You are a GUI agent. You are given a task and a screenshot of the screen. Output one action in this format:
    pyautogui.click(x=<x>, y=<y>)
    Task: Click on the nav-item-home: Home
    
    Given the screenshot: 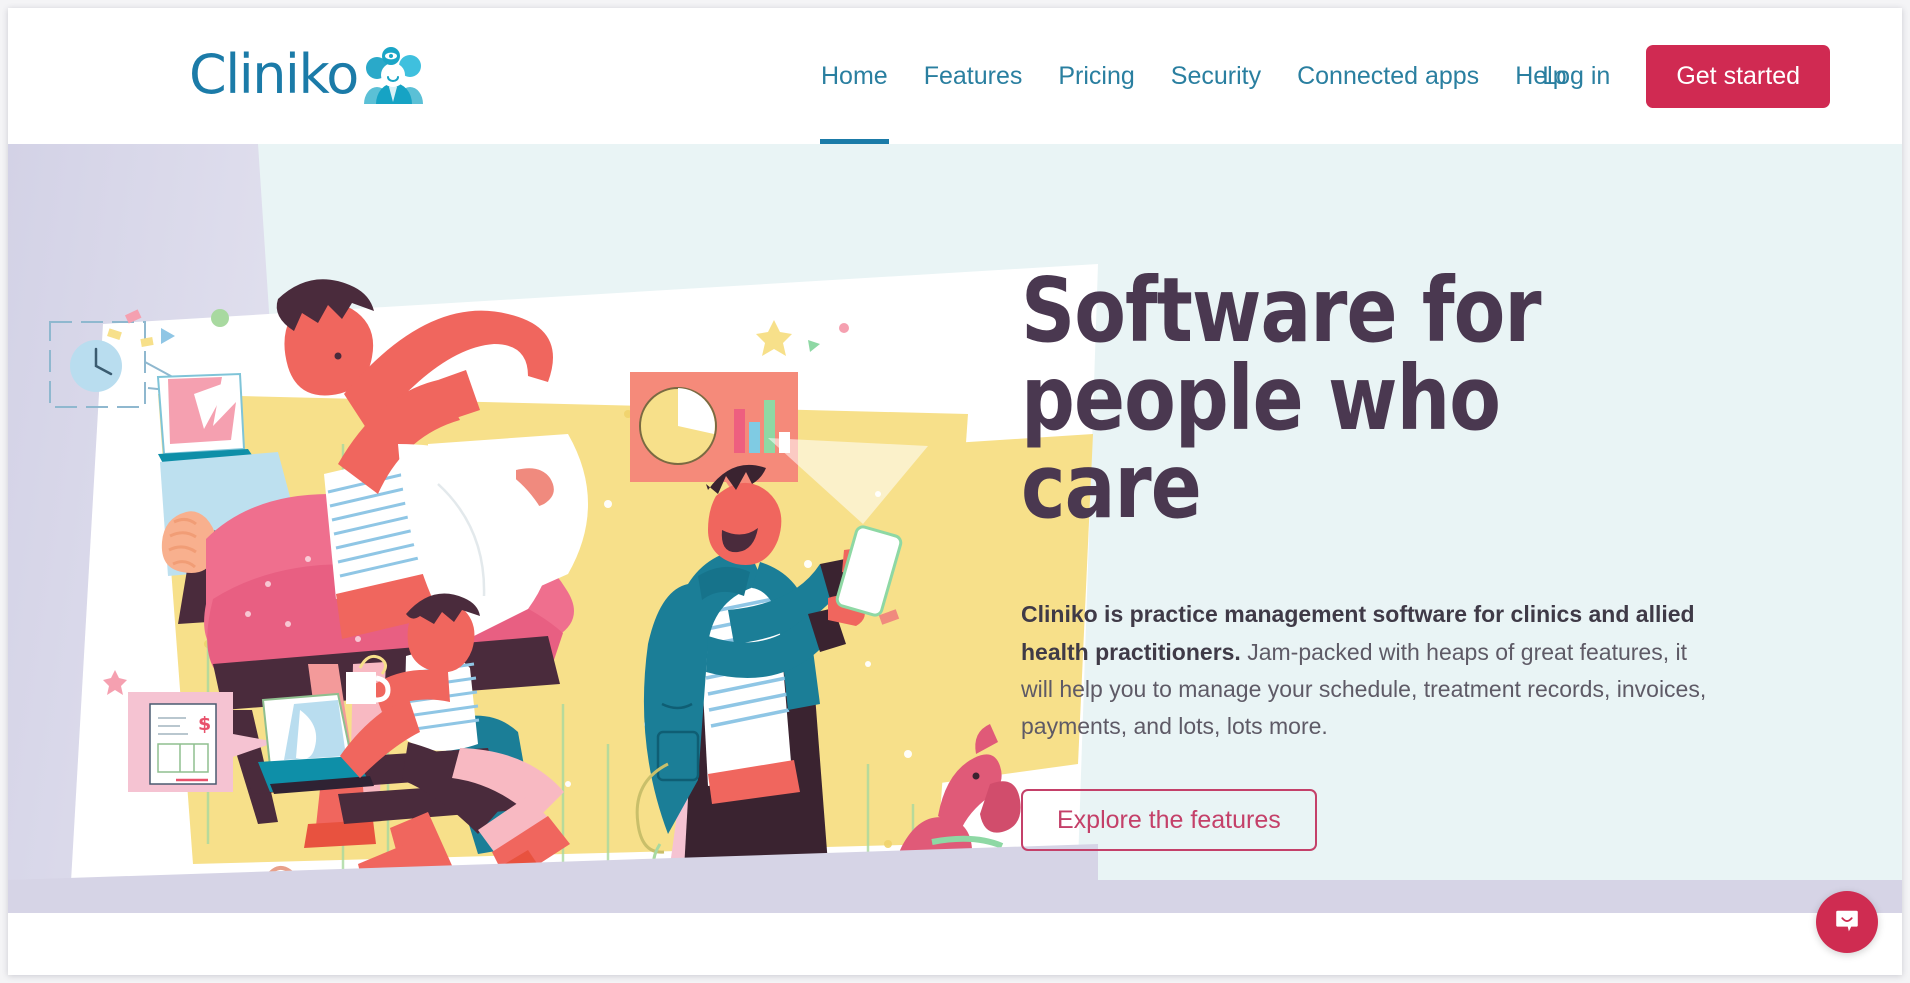 What is the action you would take?
    pyautogui.click(x=854, y=76)
    